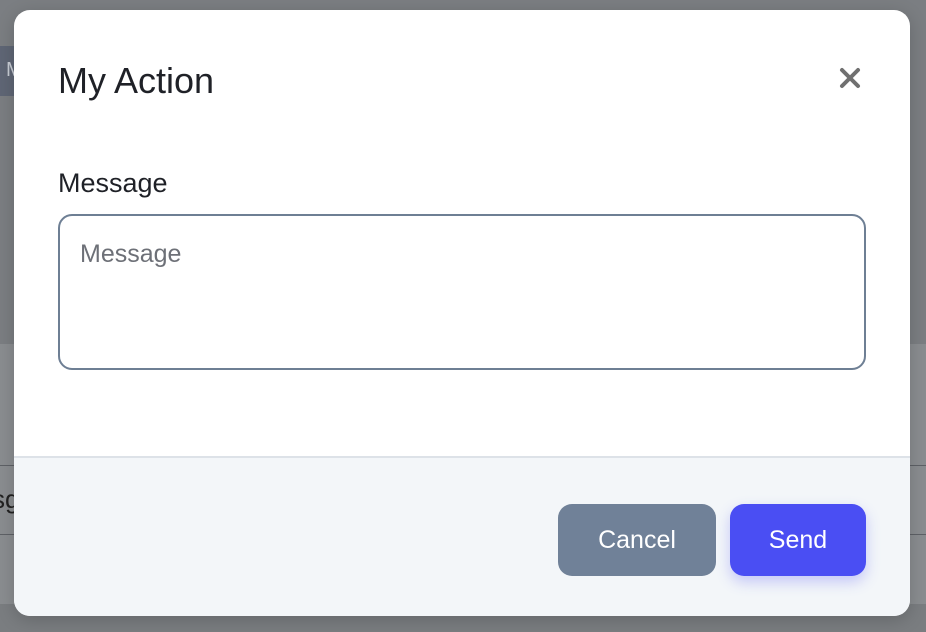  What do you see at coordinates (11, 71) in the screenshot?
I see `background-tab: M` at bounding box center [11, 71].